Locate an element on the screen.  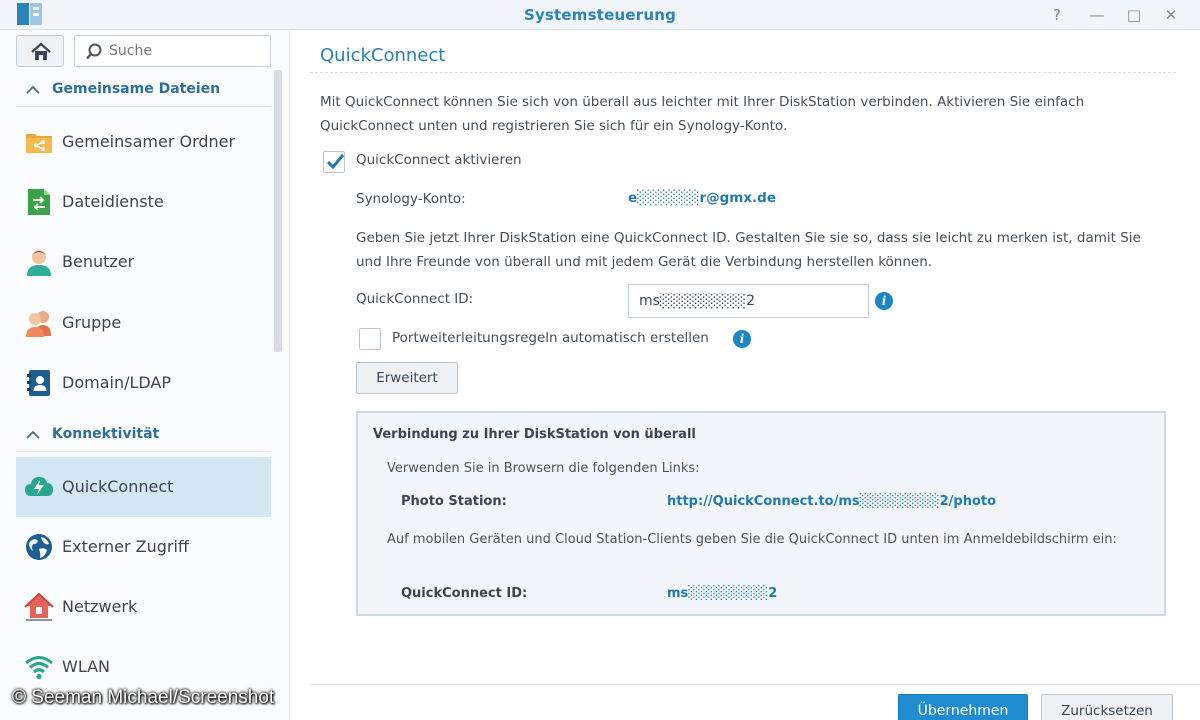
sidebar-scrollbar is located at coordinates (278, 211).